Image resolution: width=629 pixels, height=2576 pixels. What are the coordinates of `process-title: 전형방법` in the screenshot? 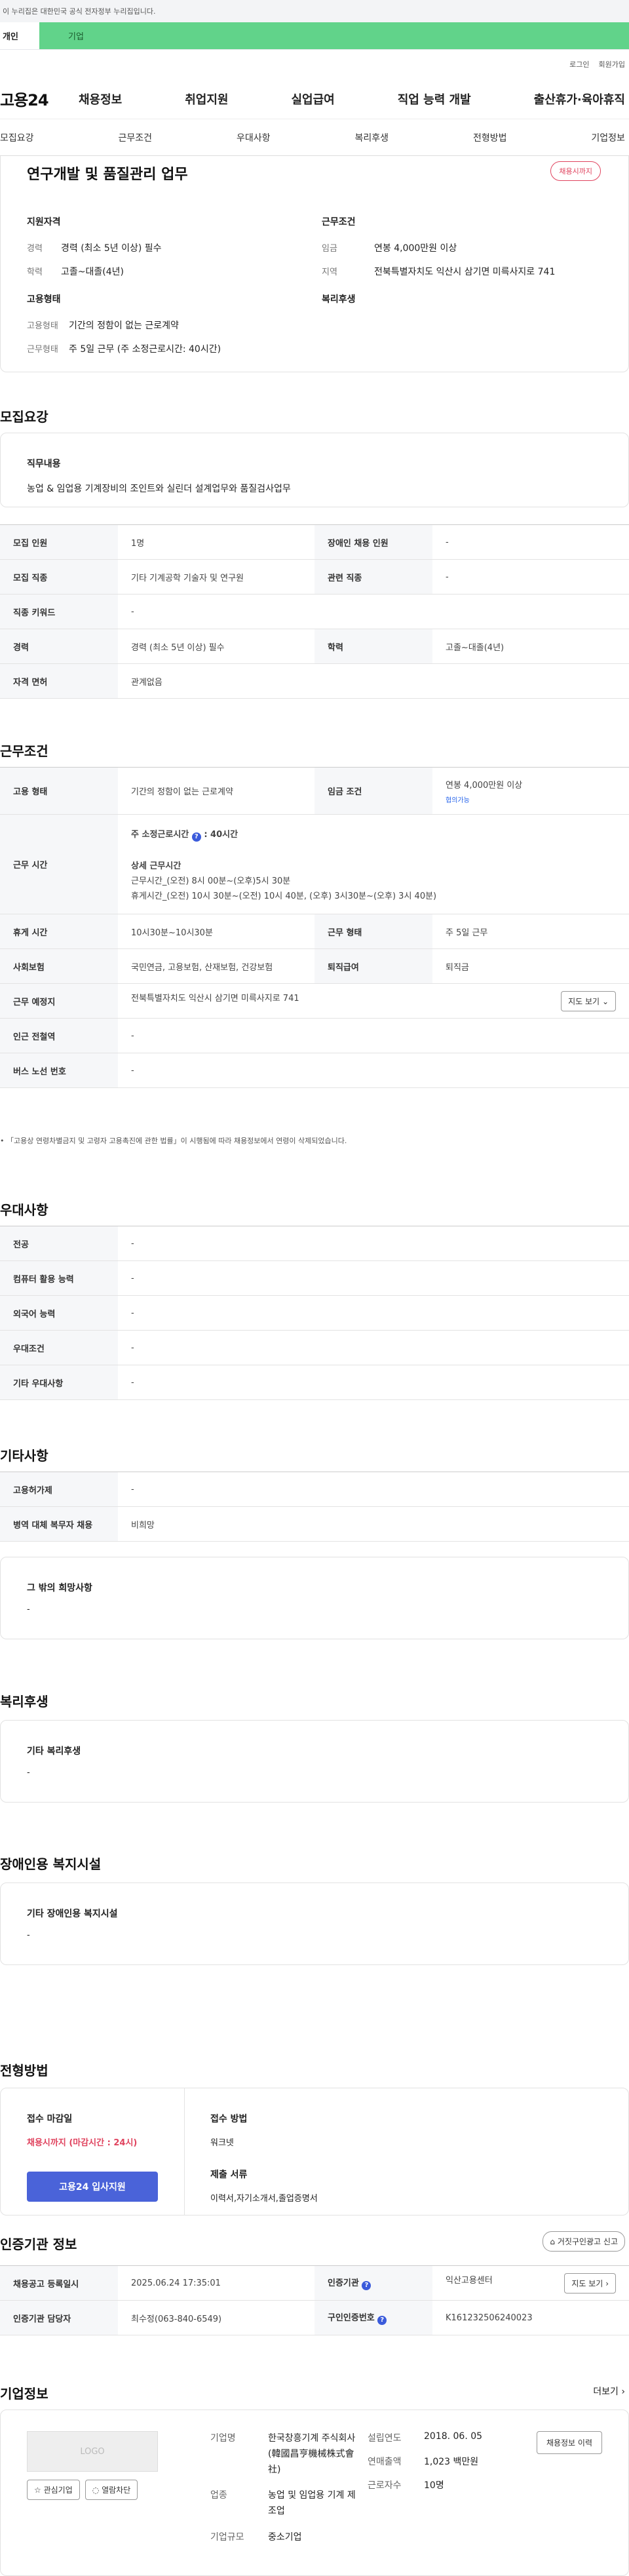 It's located at (24, 2070).